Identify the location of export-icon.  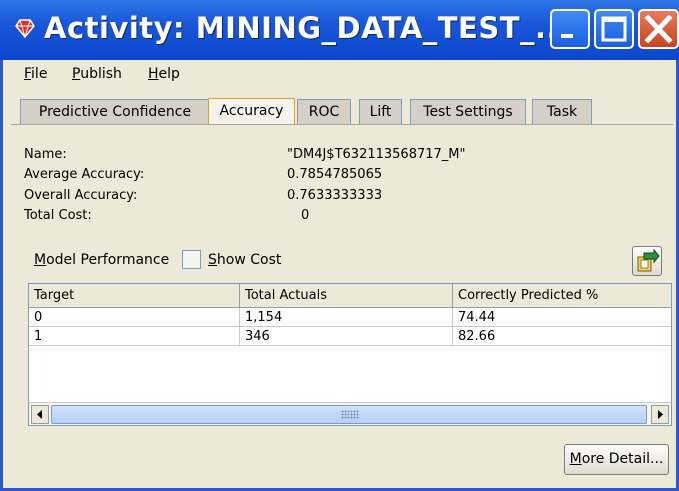
(648, 260).